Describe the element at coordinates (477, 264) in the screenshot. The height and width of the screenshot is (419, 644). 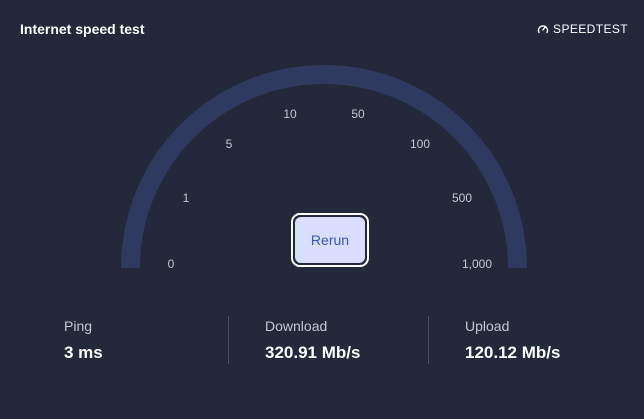
I see `gauge-tick: 1,000` at that location.